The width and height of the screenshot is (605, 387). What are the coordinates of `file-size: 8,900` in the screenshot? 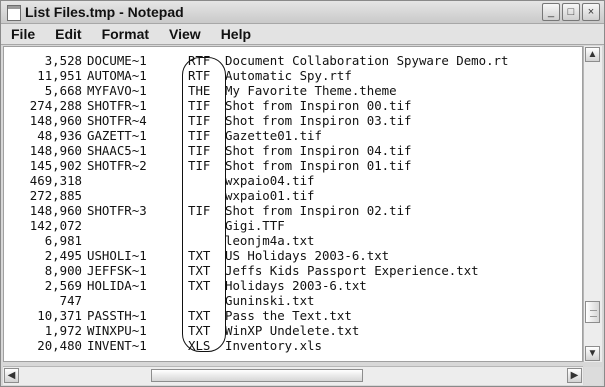 It's located at (63, 270).